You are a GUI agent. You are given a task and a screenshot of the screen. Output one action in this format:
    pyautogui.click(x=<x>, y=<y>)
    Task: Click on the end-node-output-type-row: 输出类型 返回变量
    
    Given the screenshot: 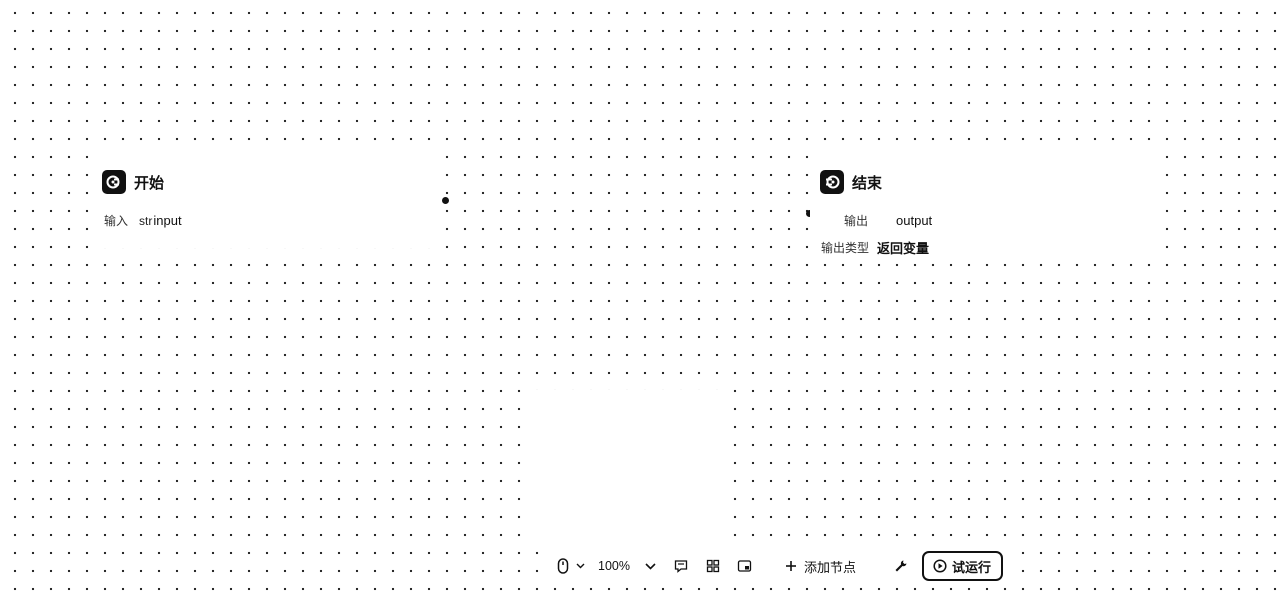 What is the action you would take?
    pyautogui.click(x=875, y=247)
    